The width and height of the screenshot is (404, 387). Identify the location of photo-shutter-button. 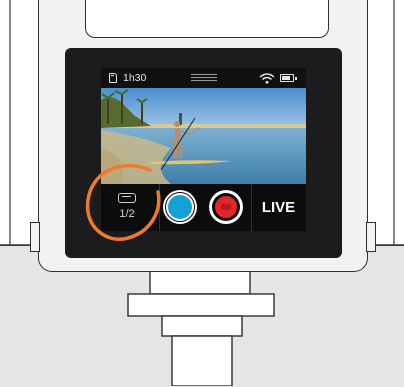
(180, 207).